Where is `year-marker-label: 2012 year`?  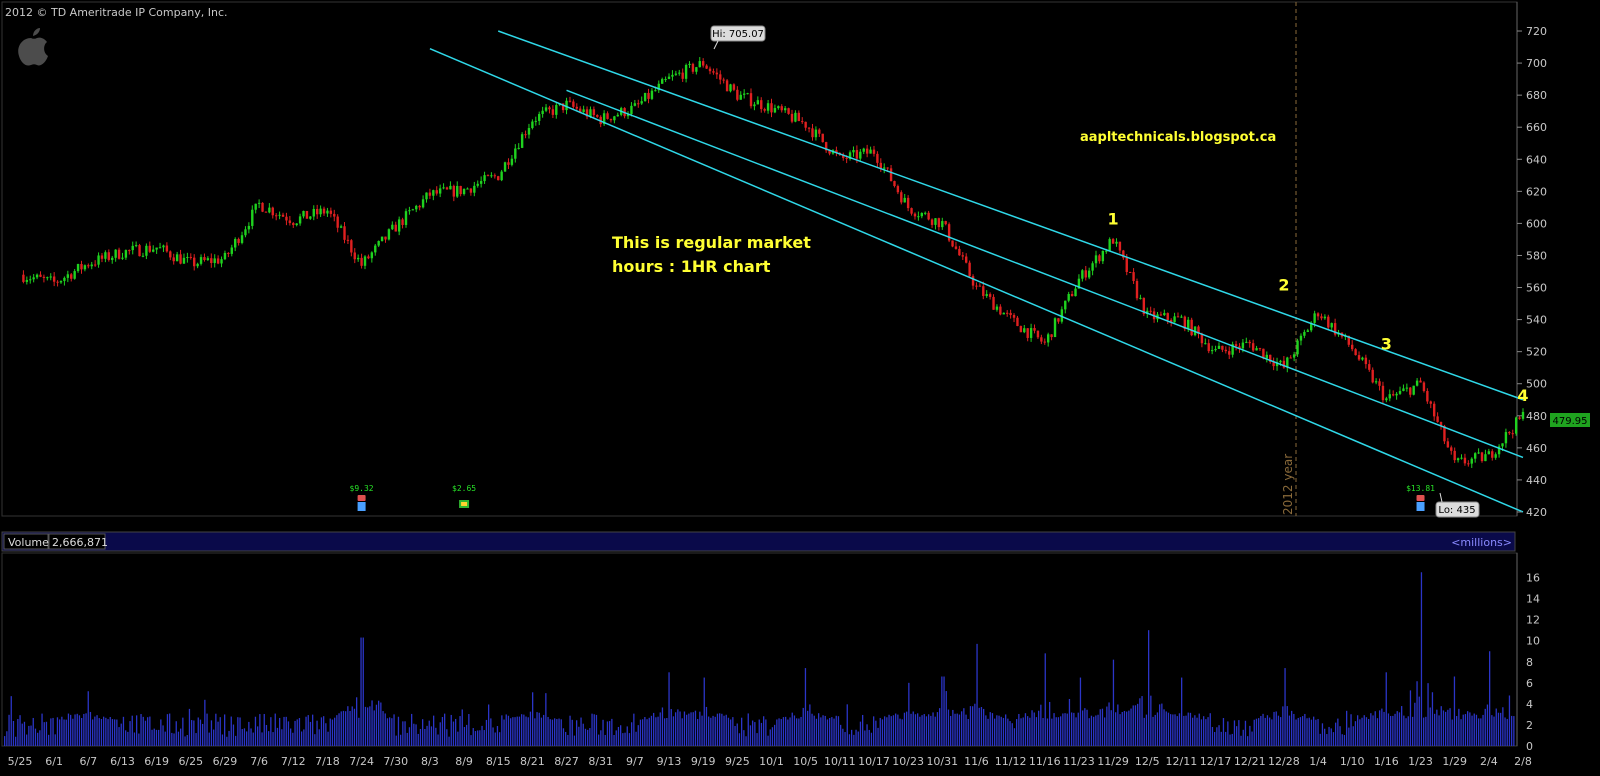
year-marker-label: 2012 year is located at coordinates (1288, 484).